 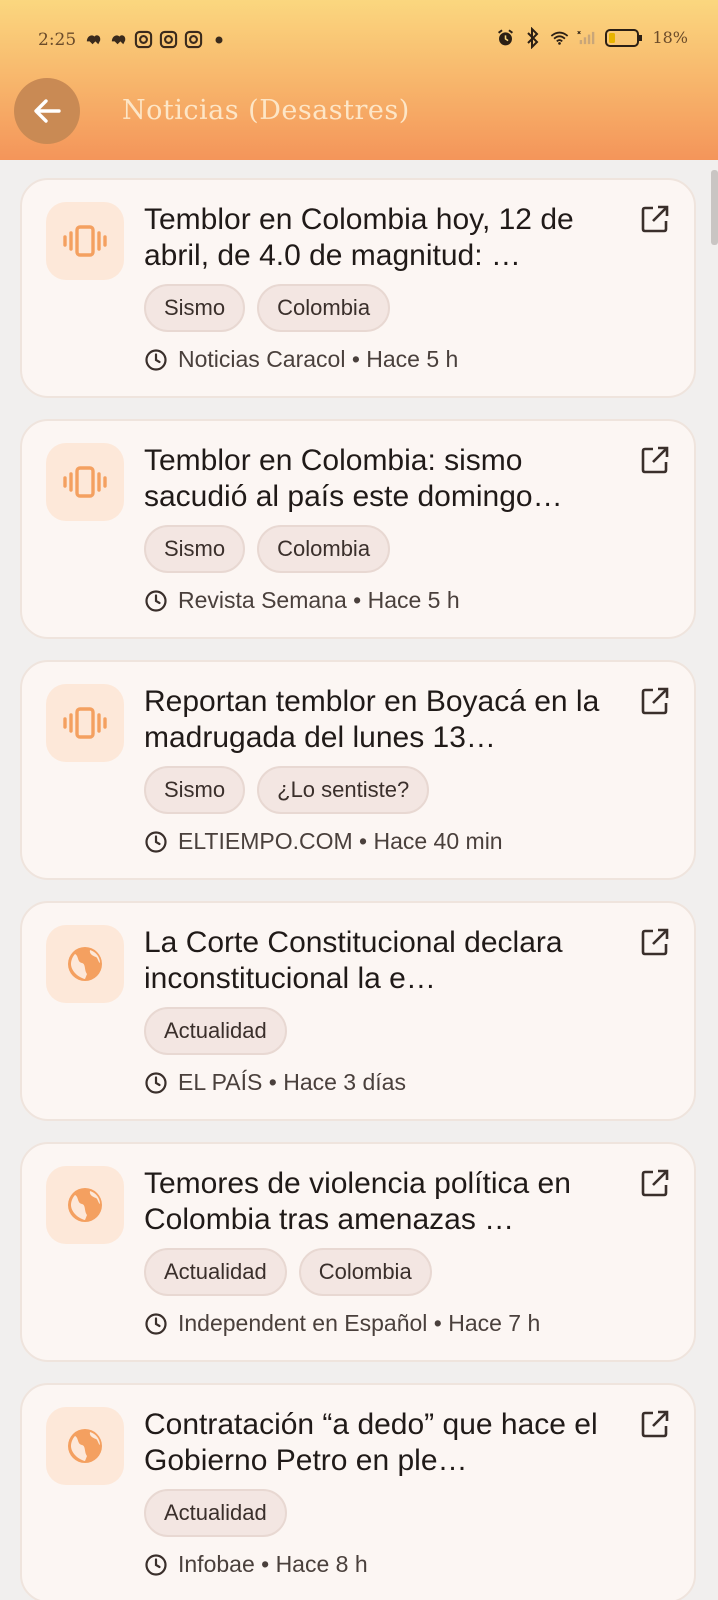 I want to click on signal-icon, so click(x=586, y=37).